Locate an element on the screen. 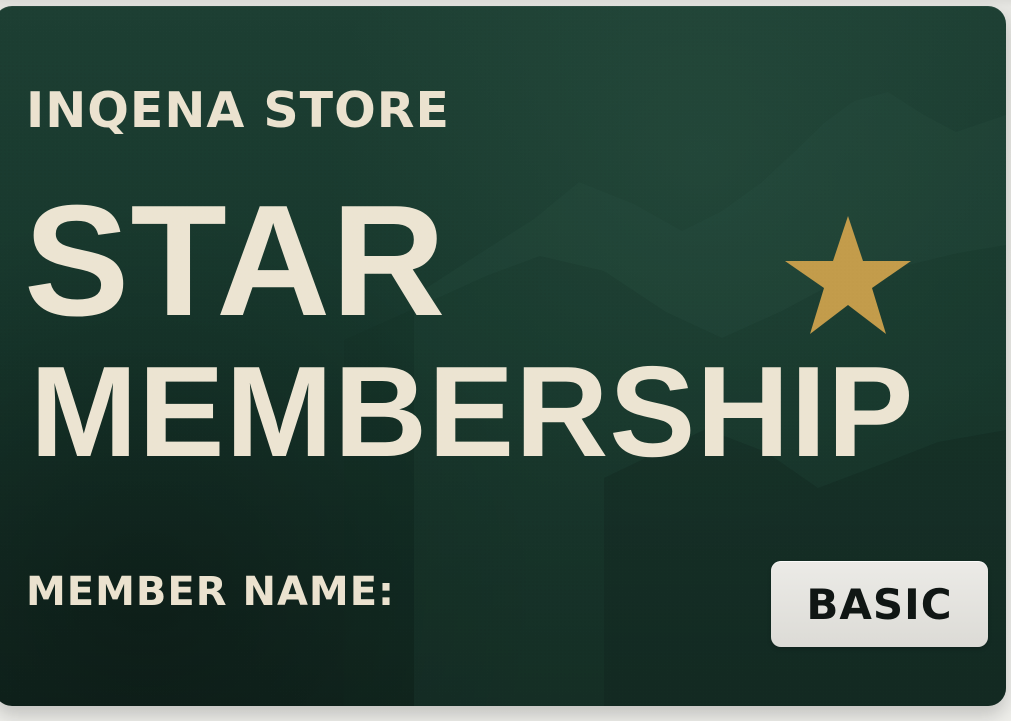  title-star: STAR is located at coordinates (235, 261).